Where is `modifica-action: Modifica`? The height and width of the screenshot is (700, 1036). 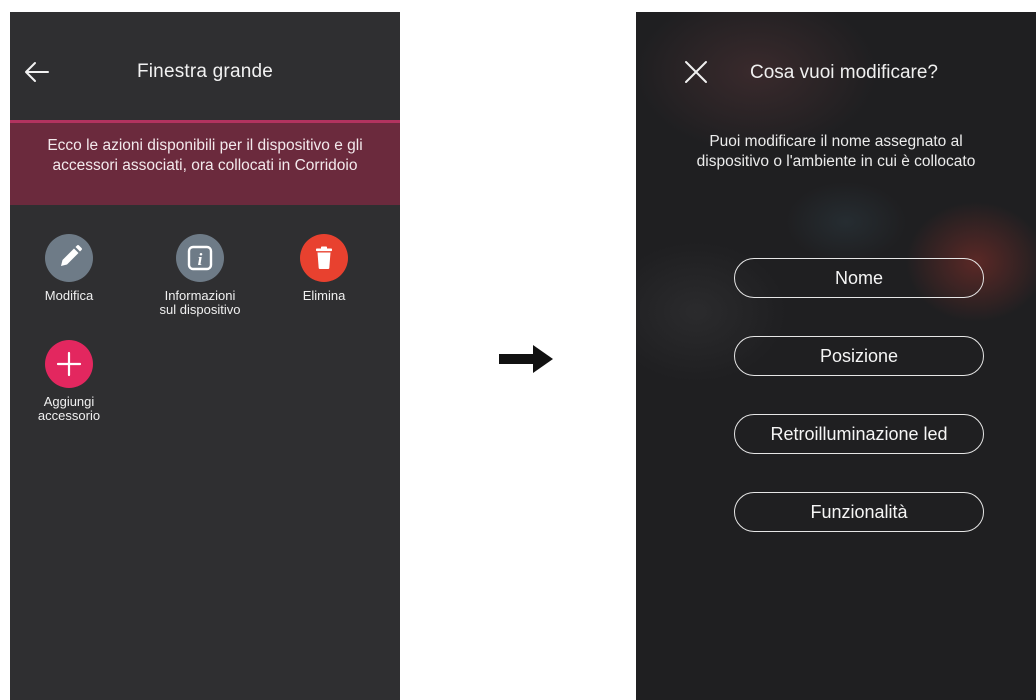 modifica-action: Modifica is located at coordinates (69, 268).